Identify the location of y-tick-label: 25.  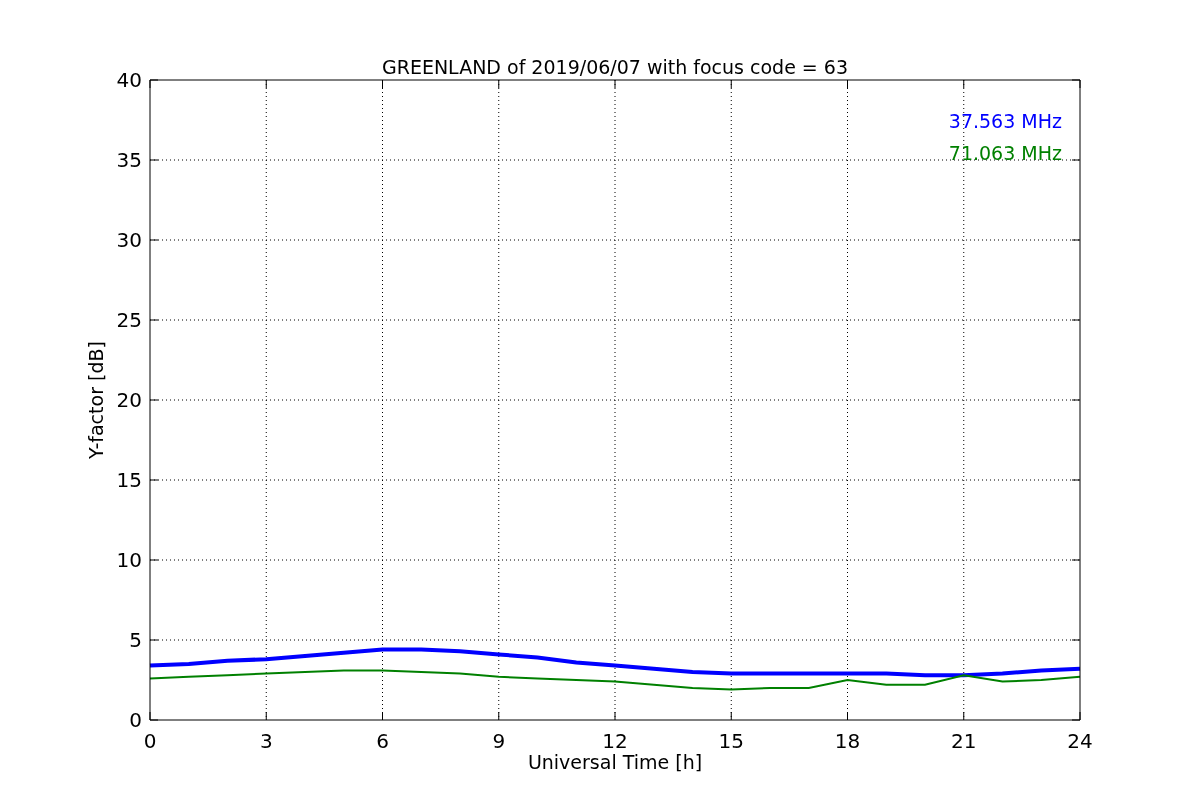
(129, 320).